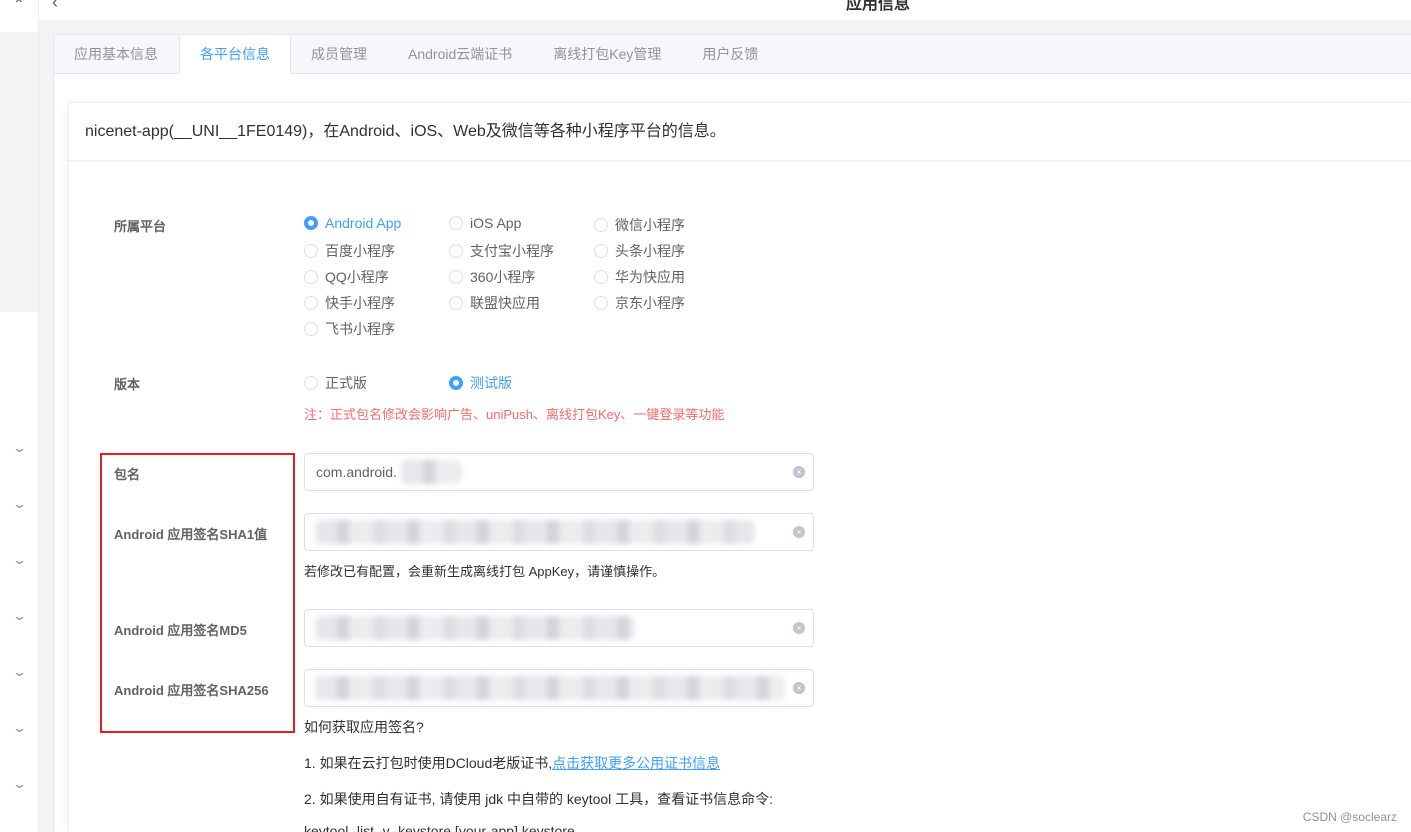 The width and height of the screenshot is (1411, 832). Describe the element at coordinates (364, 727) in the screenshot. I see `help-question: 如何获取应用签名?` at that location.